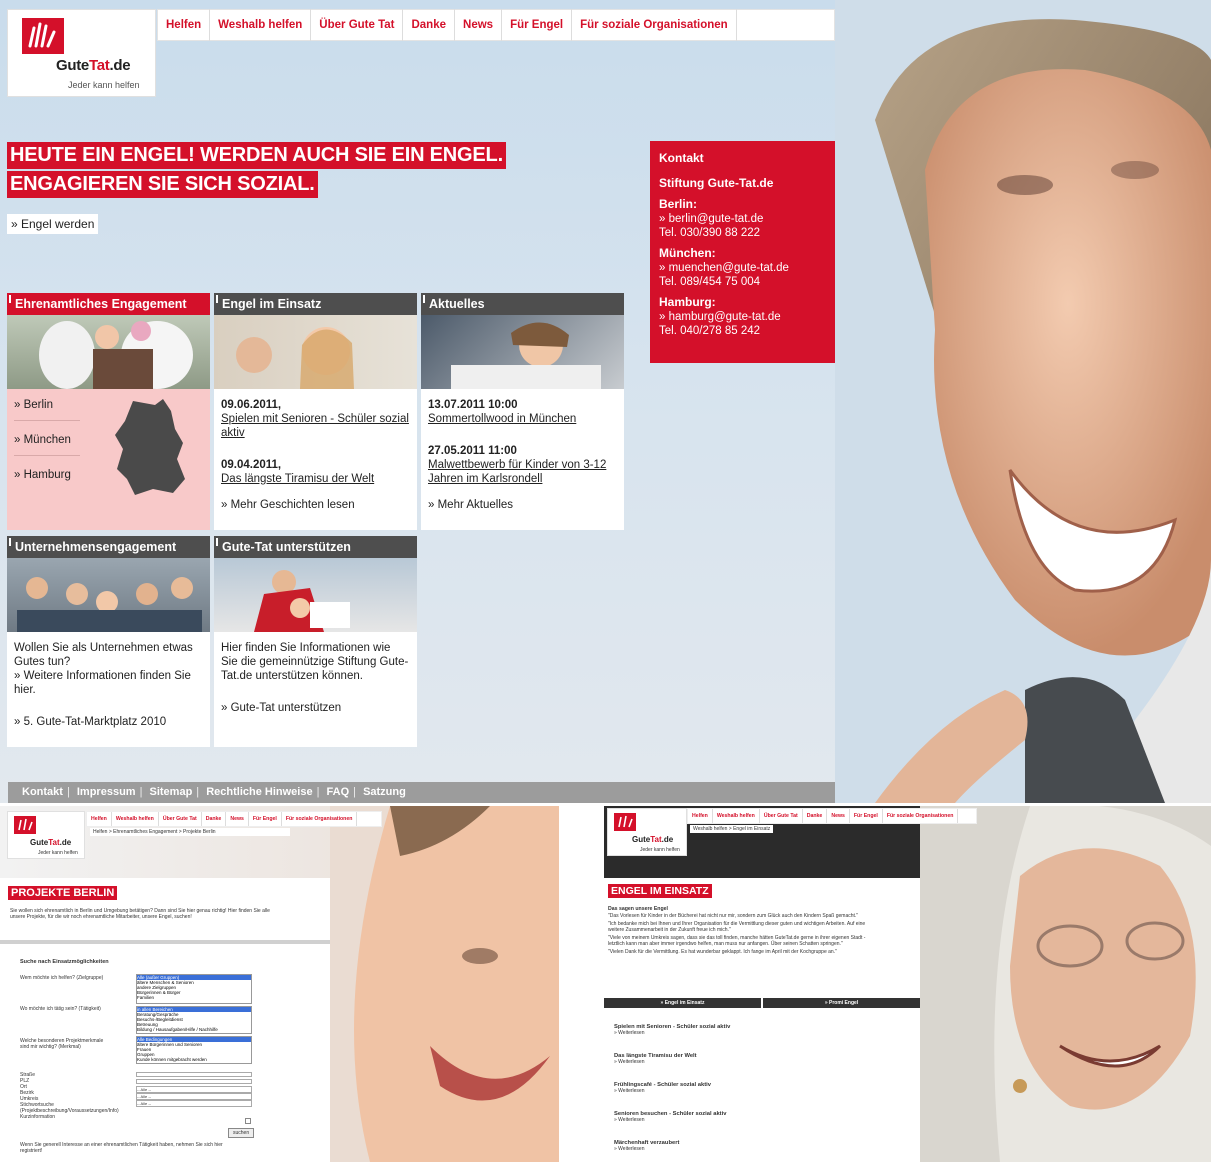  I want to click on sub1-search-button: suchen, so click(241, 1133).